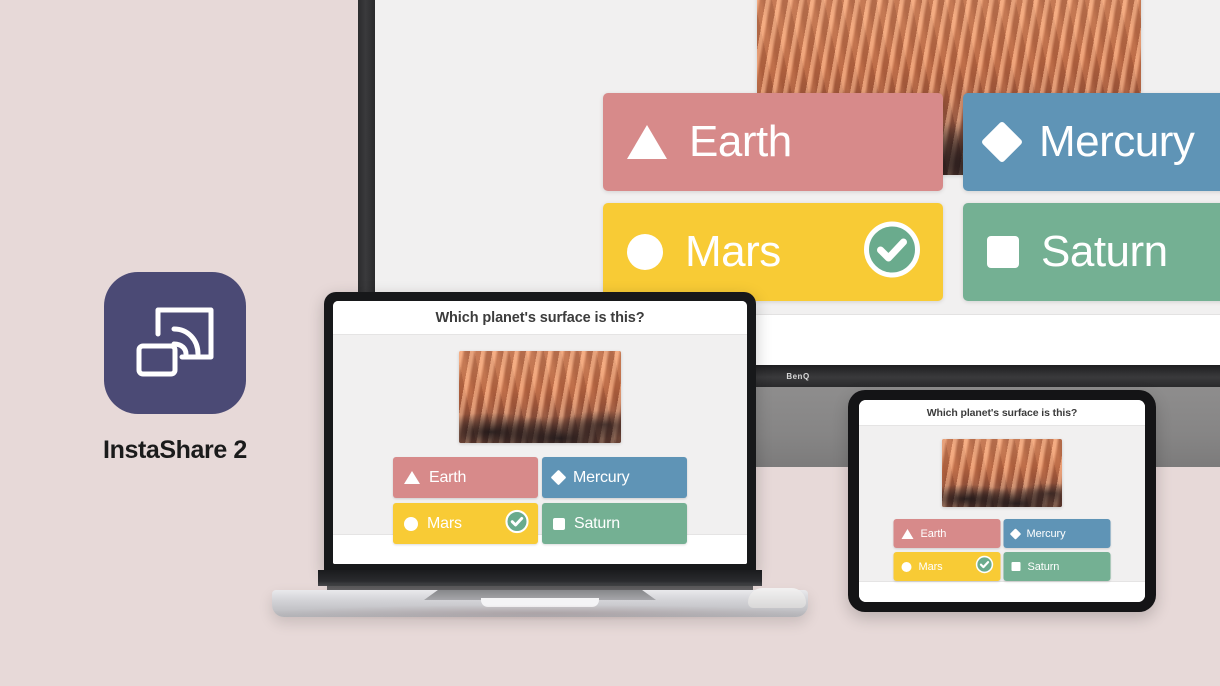 Image resolution: width=1220 pixels, height=686 pixels. I want to click on quiz-hero-image-laptop, so click(540, 397).